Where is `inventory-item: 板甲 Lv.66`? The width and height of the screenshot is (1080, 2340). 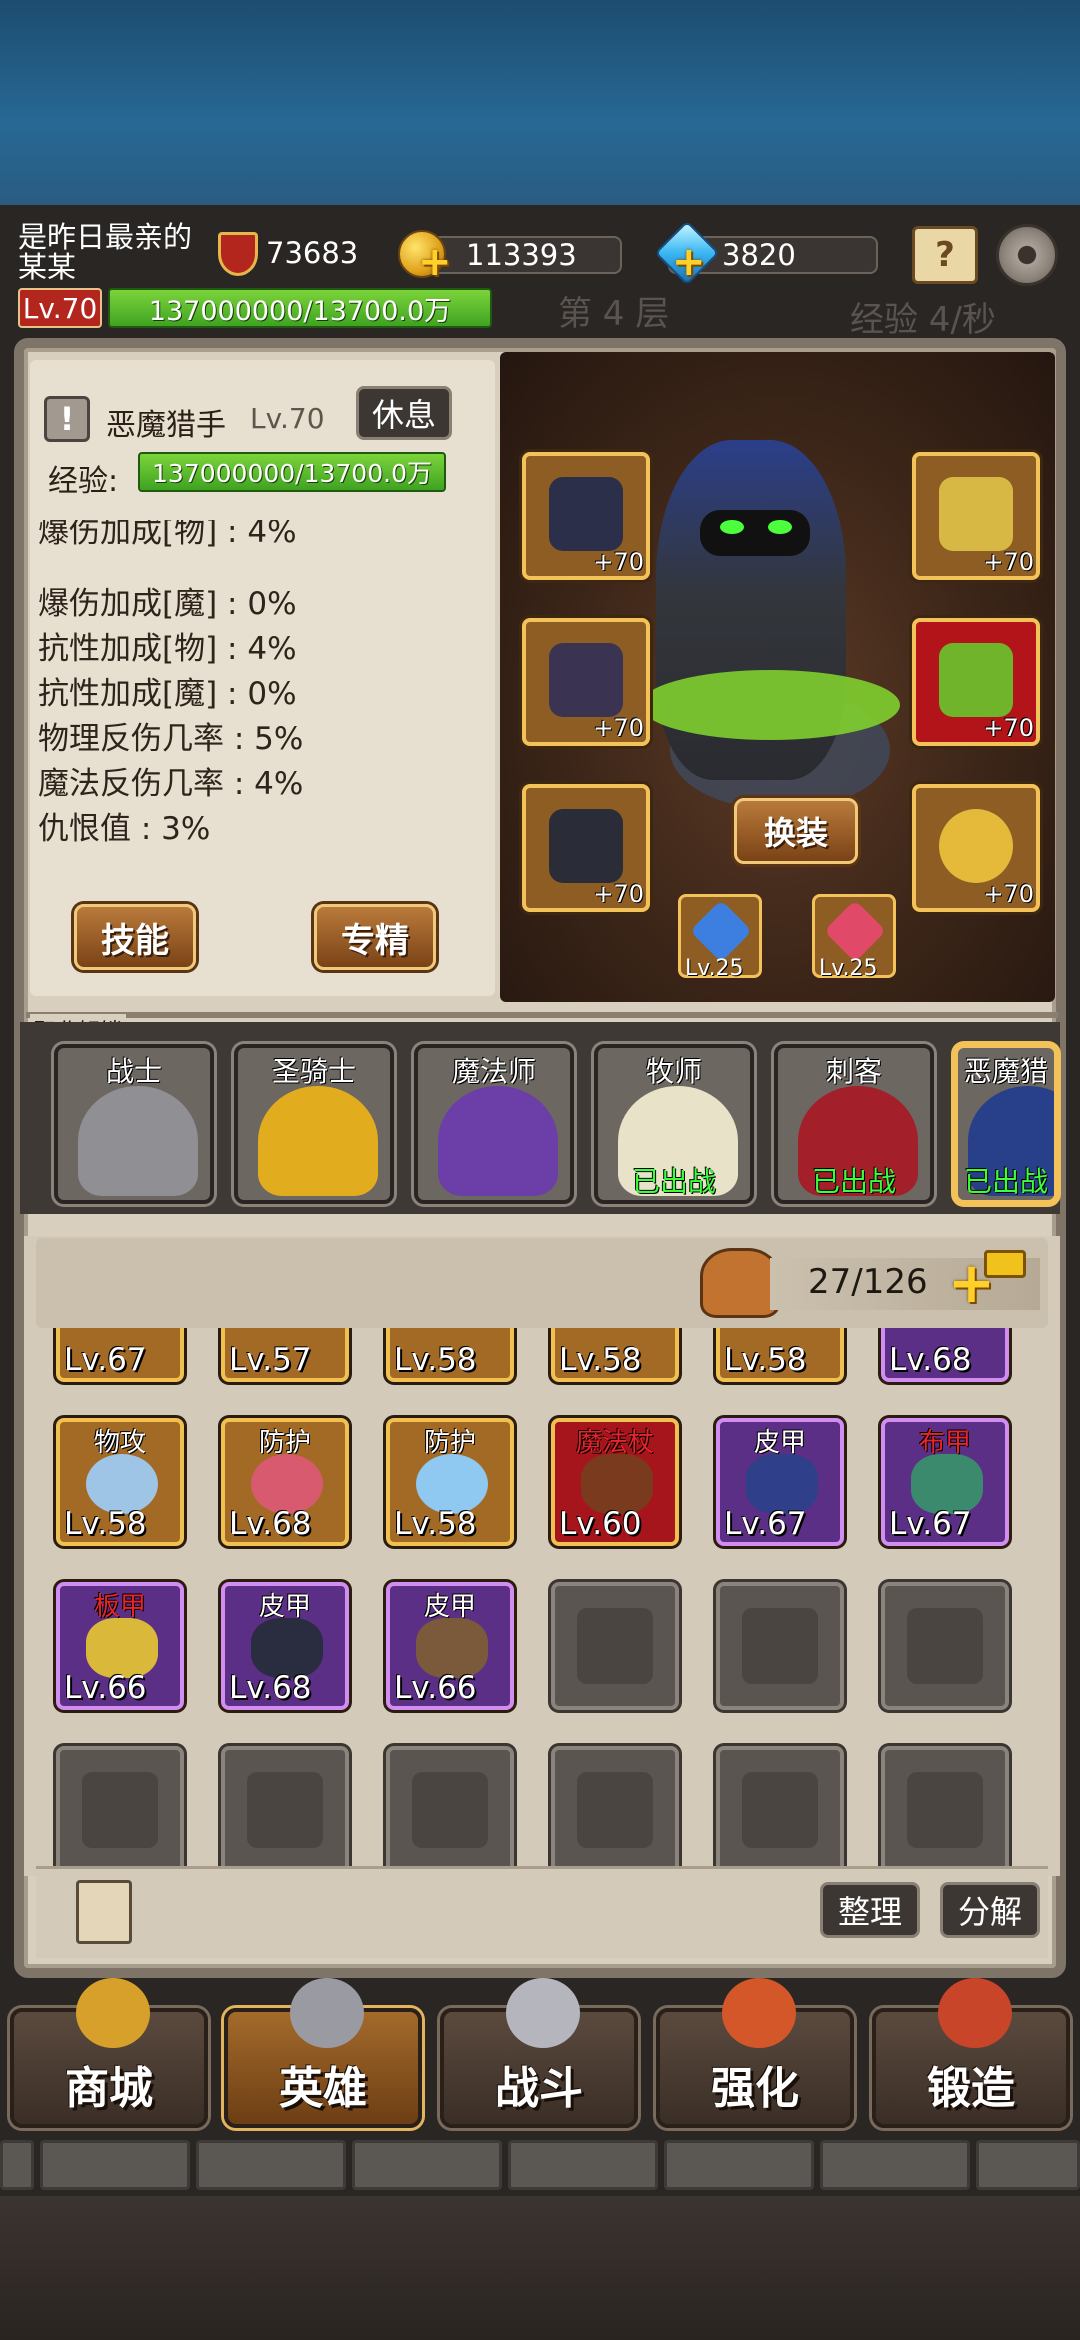 inventory-item: 板甲 Lv.66 is located at coordinates (120, 1646).